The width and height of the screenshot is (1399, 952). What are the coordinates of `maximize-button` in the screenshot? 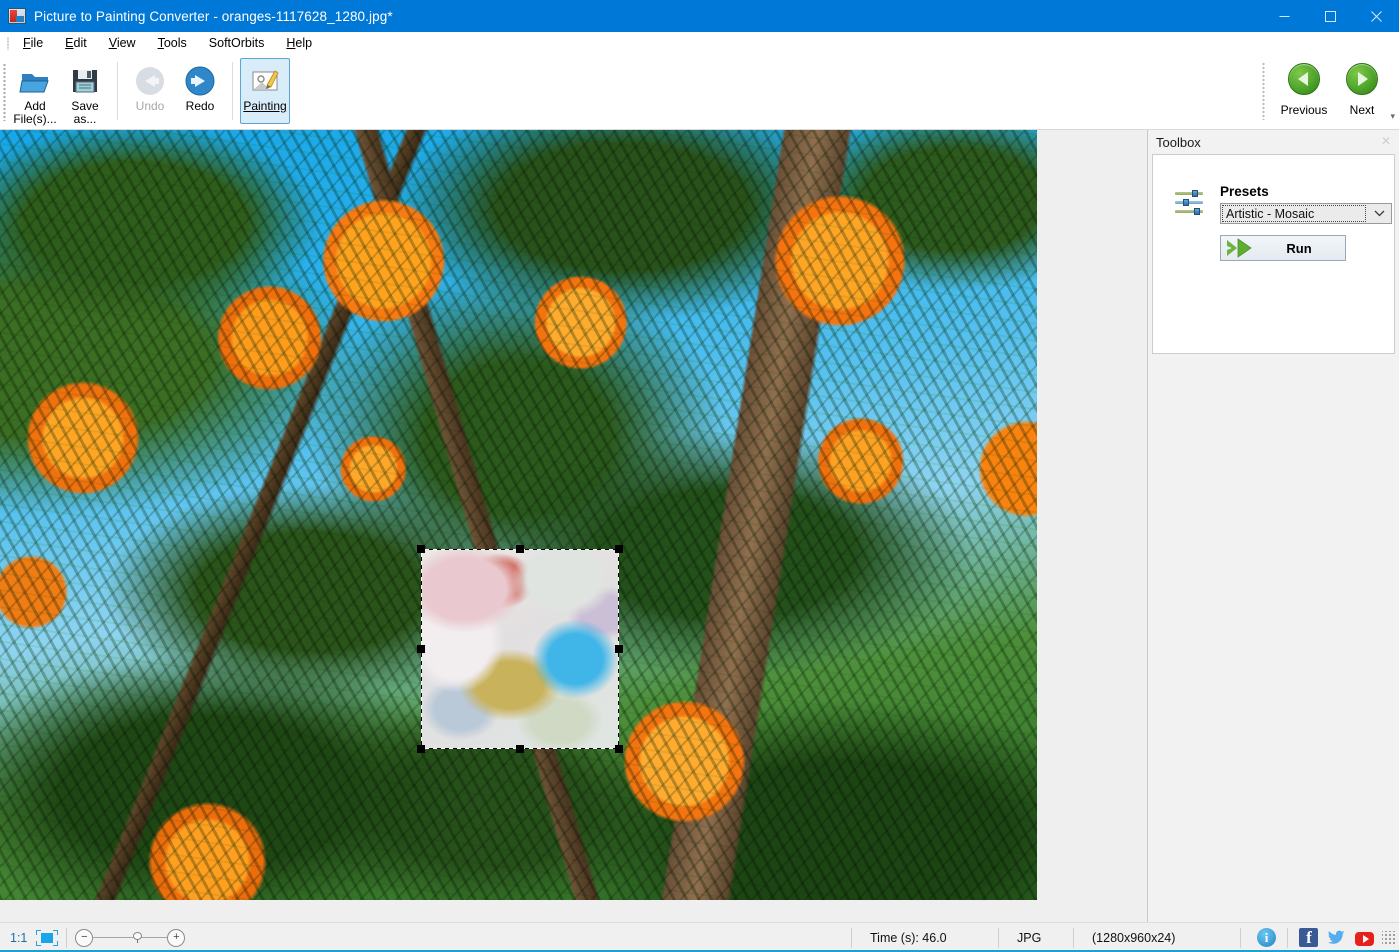 It's located at (1330, 16).